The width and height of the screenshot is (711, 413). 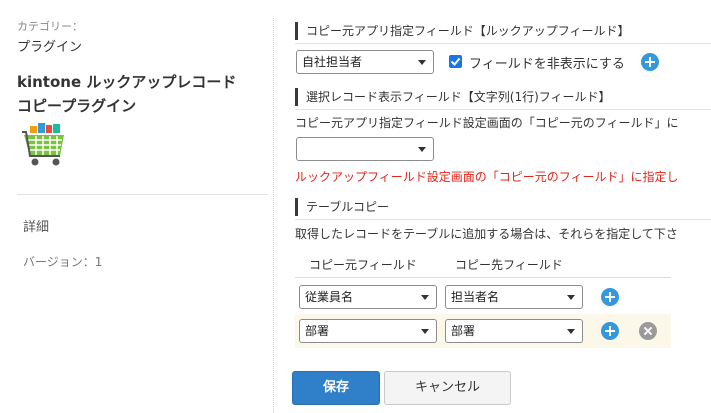 What do you see at coordinates (142, 194) in the screenshot?
I see `divider` at bounding box center [142, 194].